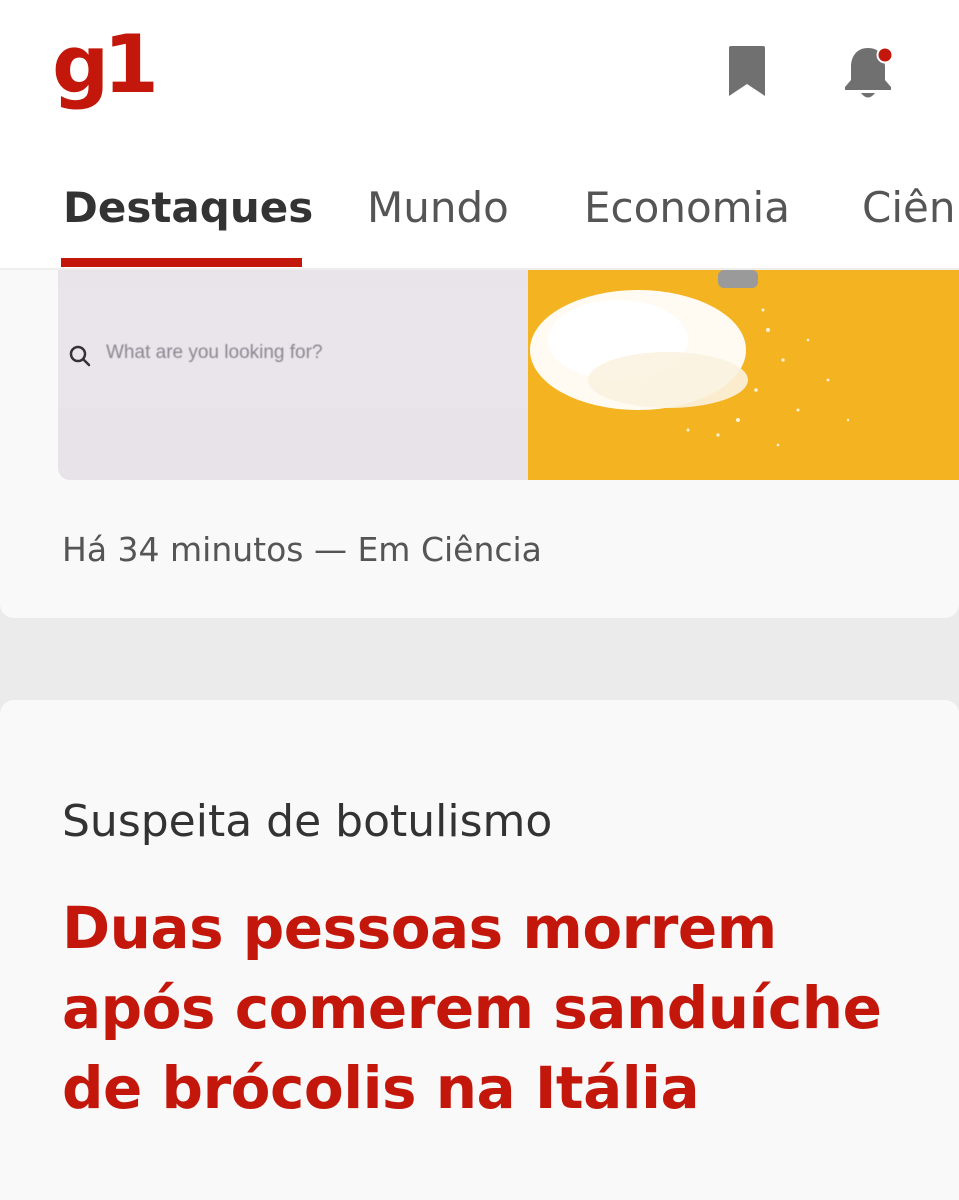 The height and width of the screenshot is (1200, 959). I want to click on tab-economia: Economia, so click(687, 208).